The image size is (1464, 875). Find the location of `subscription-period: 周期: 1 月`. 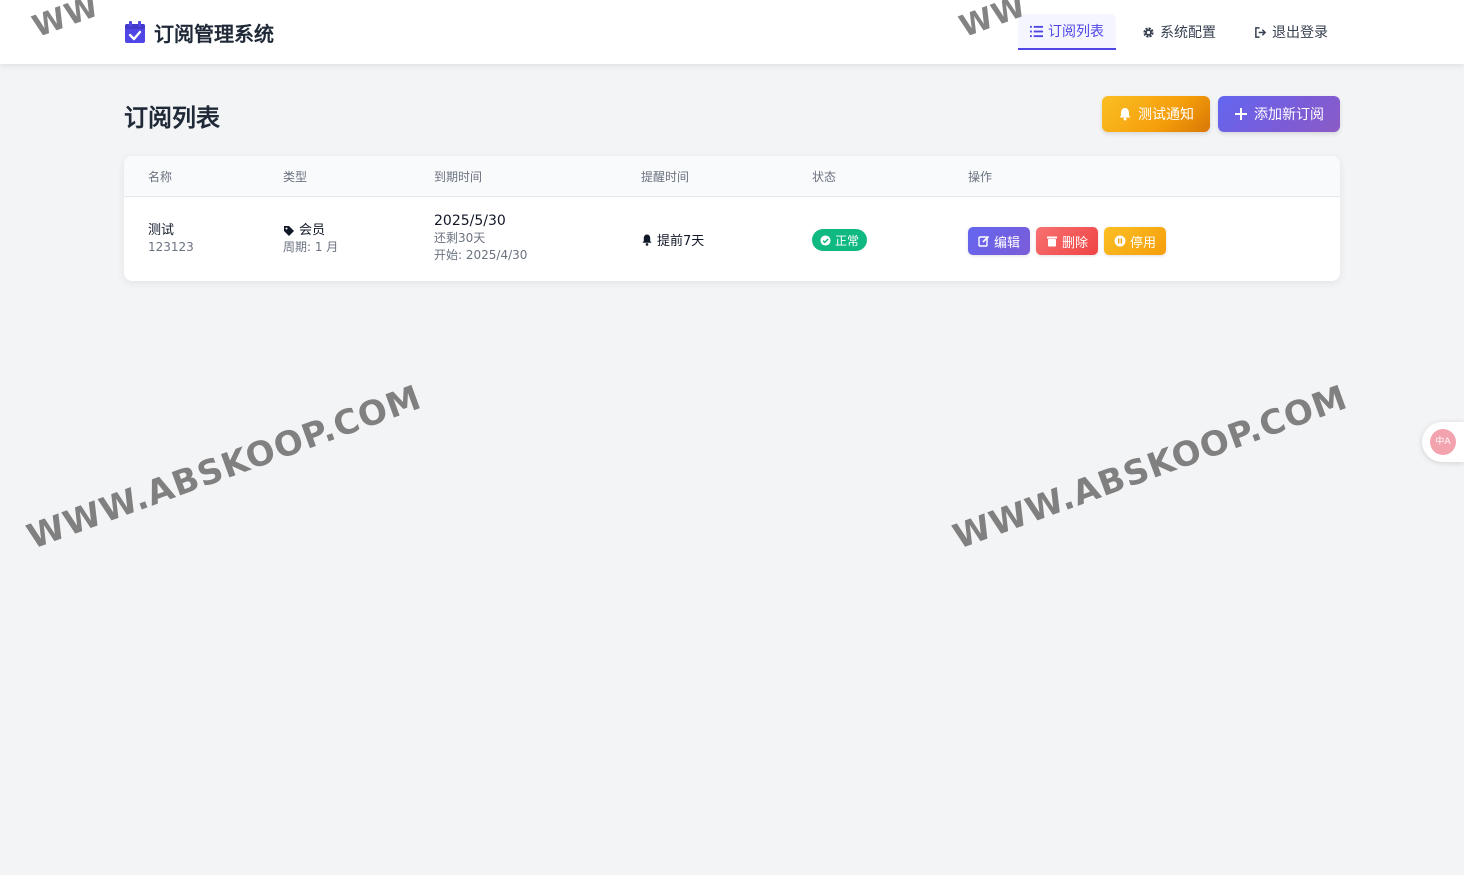

subscription-period: 周期: 1 月 is located at coordinates (311, 247).